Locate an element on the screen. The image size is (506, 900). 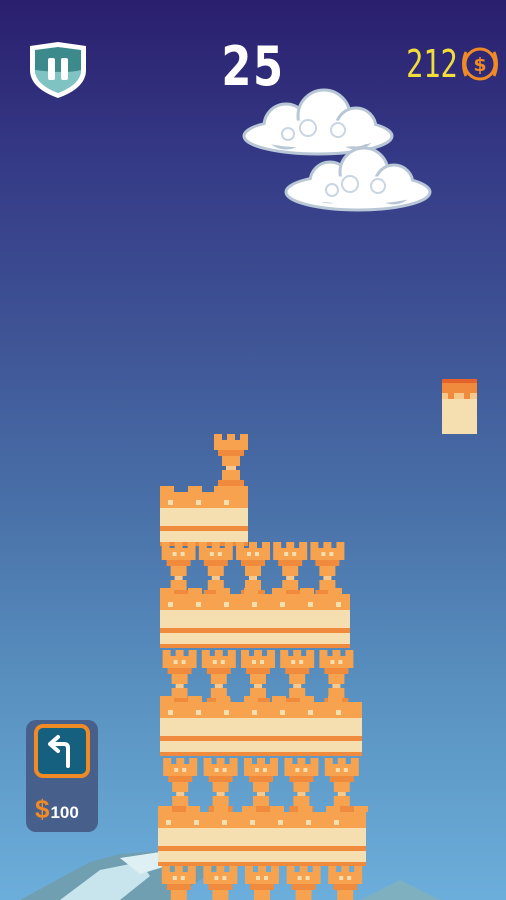
undo-price: $ 100 is located at coordinates (57, 809).